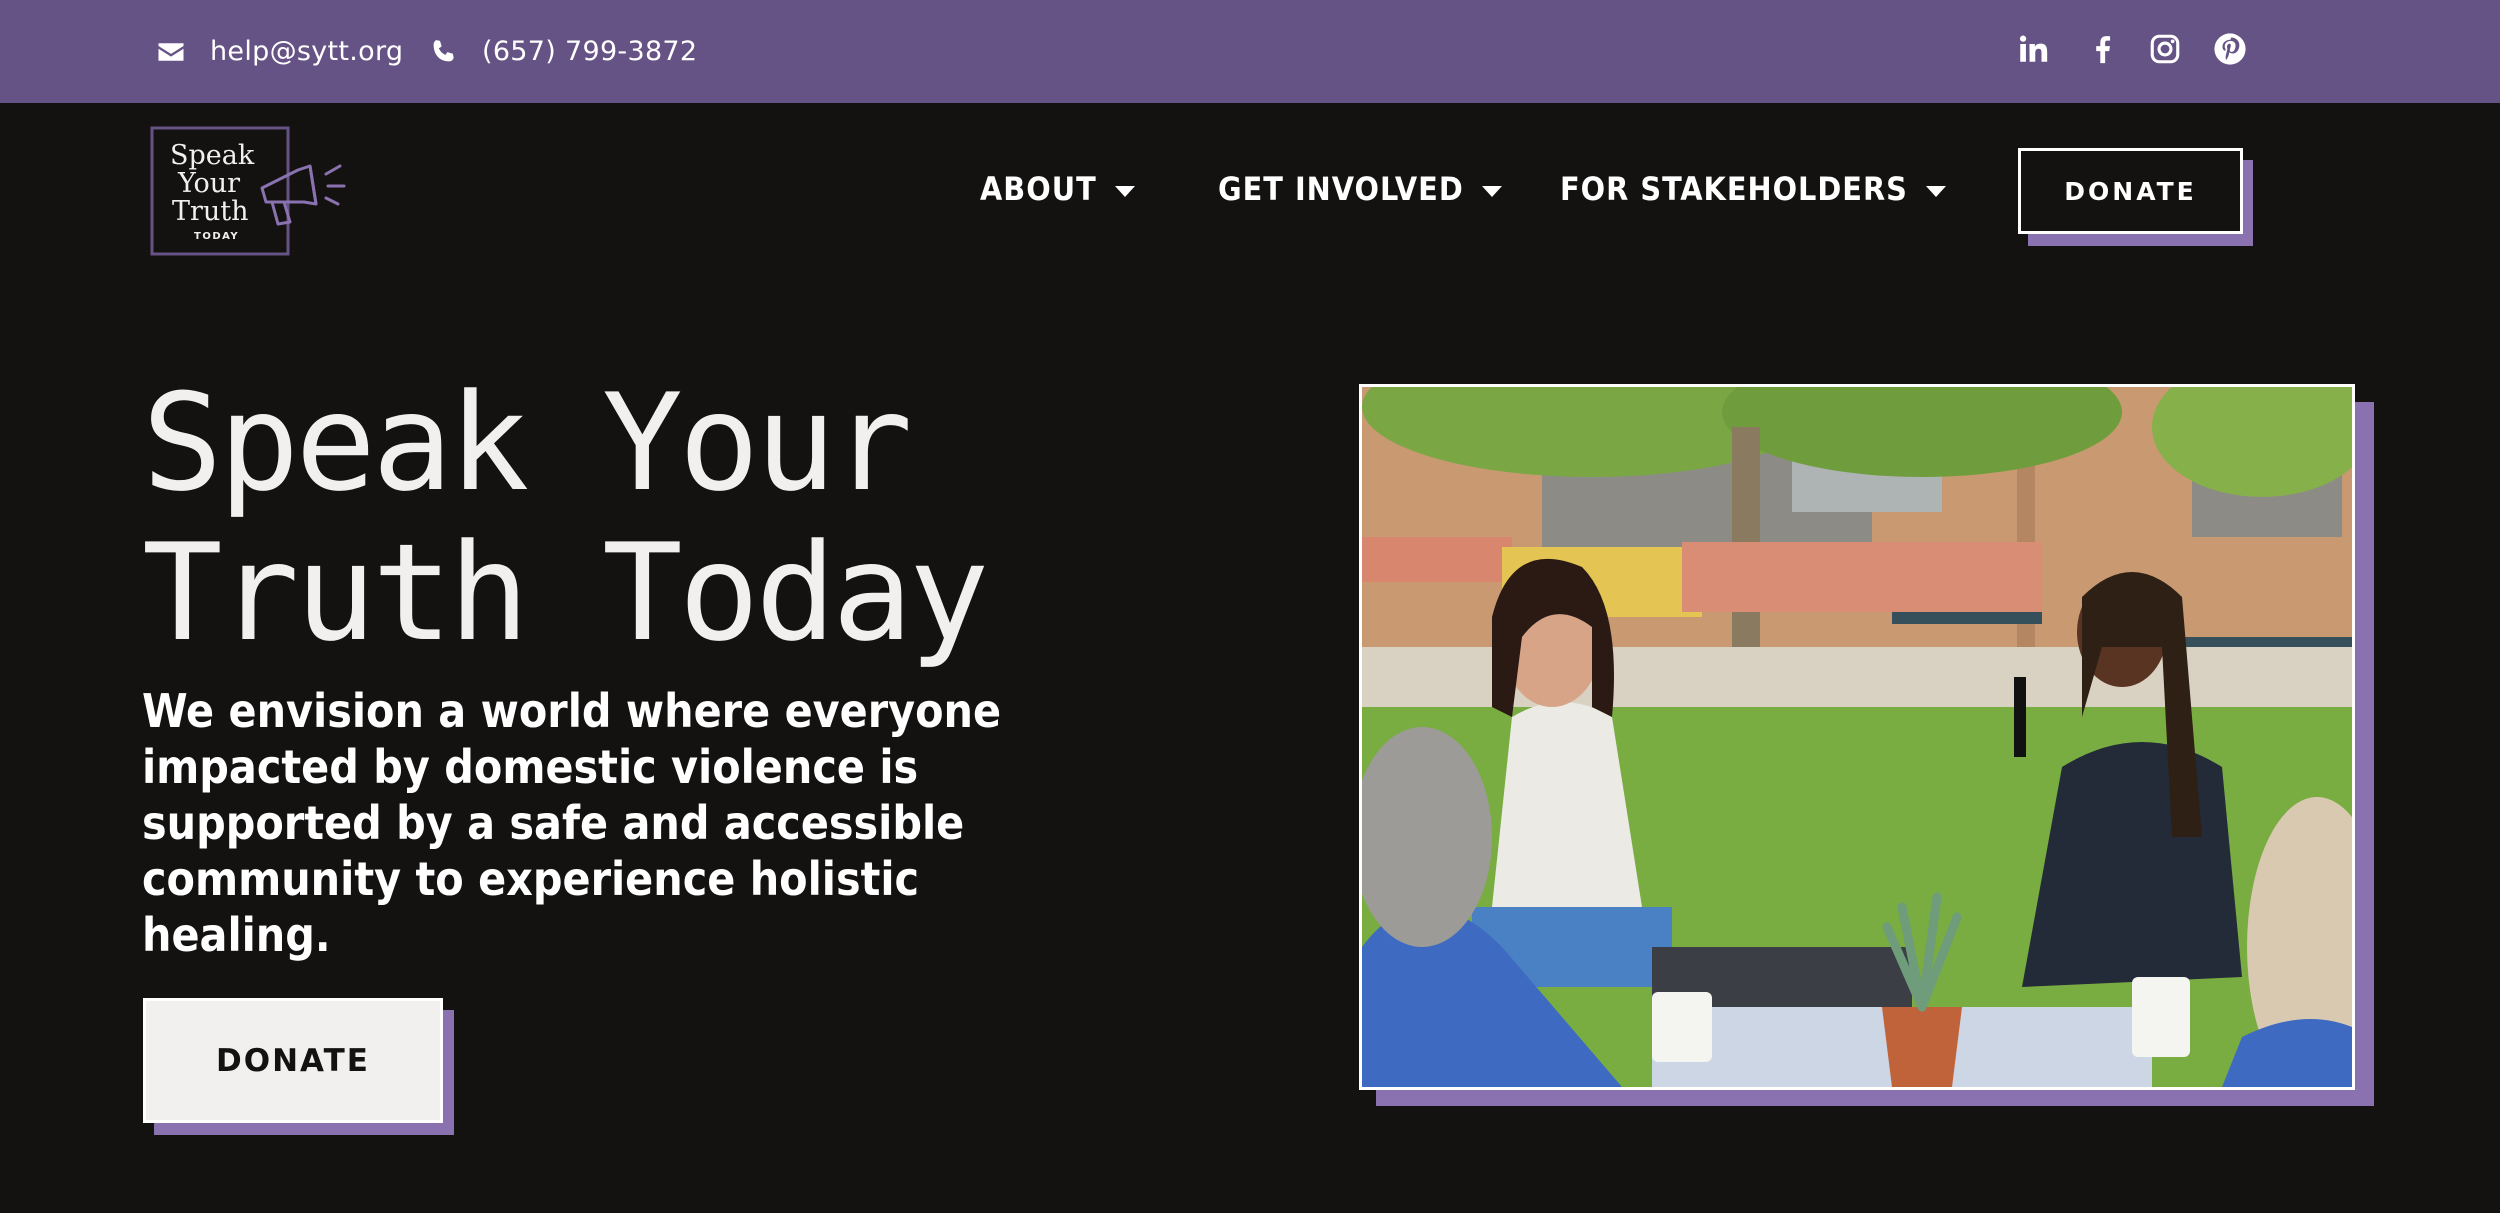 The width and height of the screenshot is (2500, 1213). I want to click on nav-about: ABOUT, so click(1057, 189).